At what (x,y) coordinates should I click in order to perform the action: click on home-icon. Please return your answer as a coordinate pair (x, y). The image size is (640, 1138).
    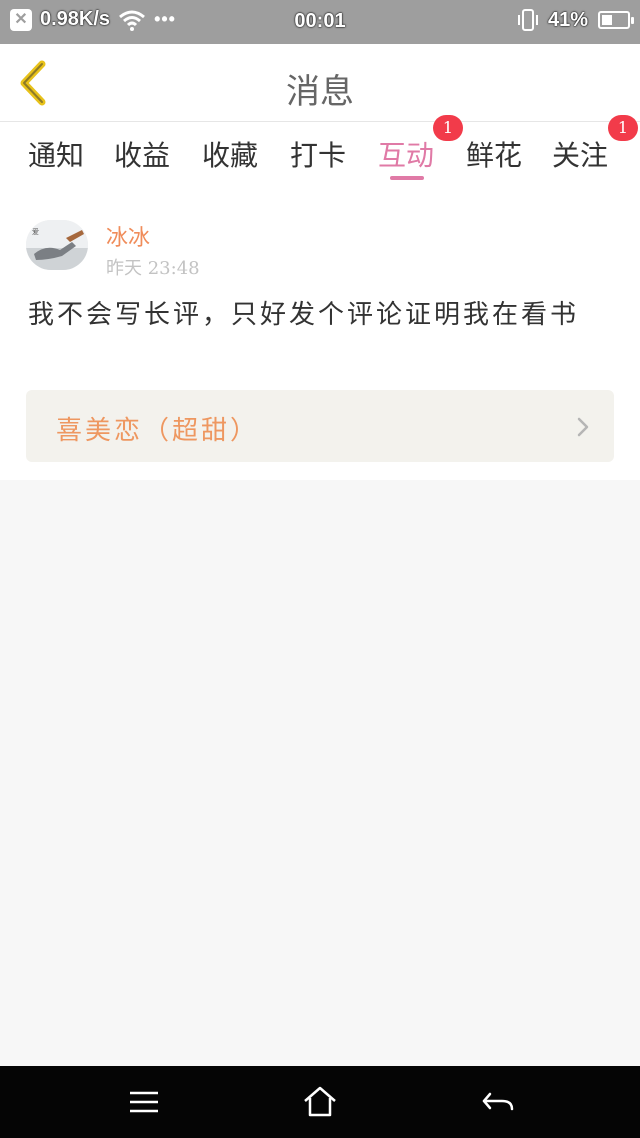
    Looking at the image, I should click on (320, 1101).